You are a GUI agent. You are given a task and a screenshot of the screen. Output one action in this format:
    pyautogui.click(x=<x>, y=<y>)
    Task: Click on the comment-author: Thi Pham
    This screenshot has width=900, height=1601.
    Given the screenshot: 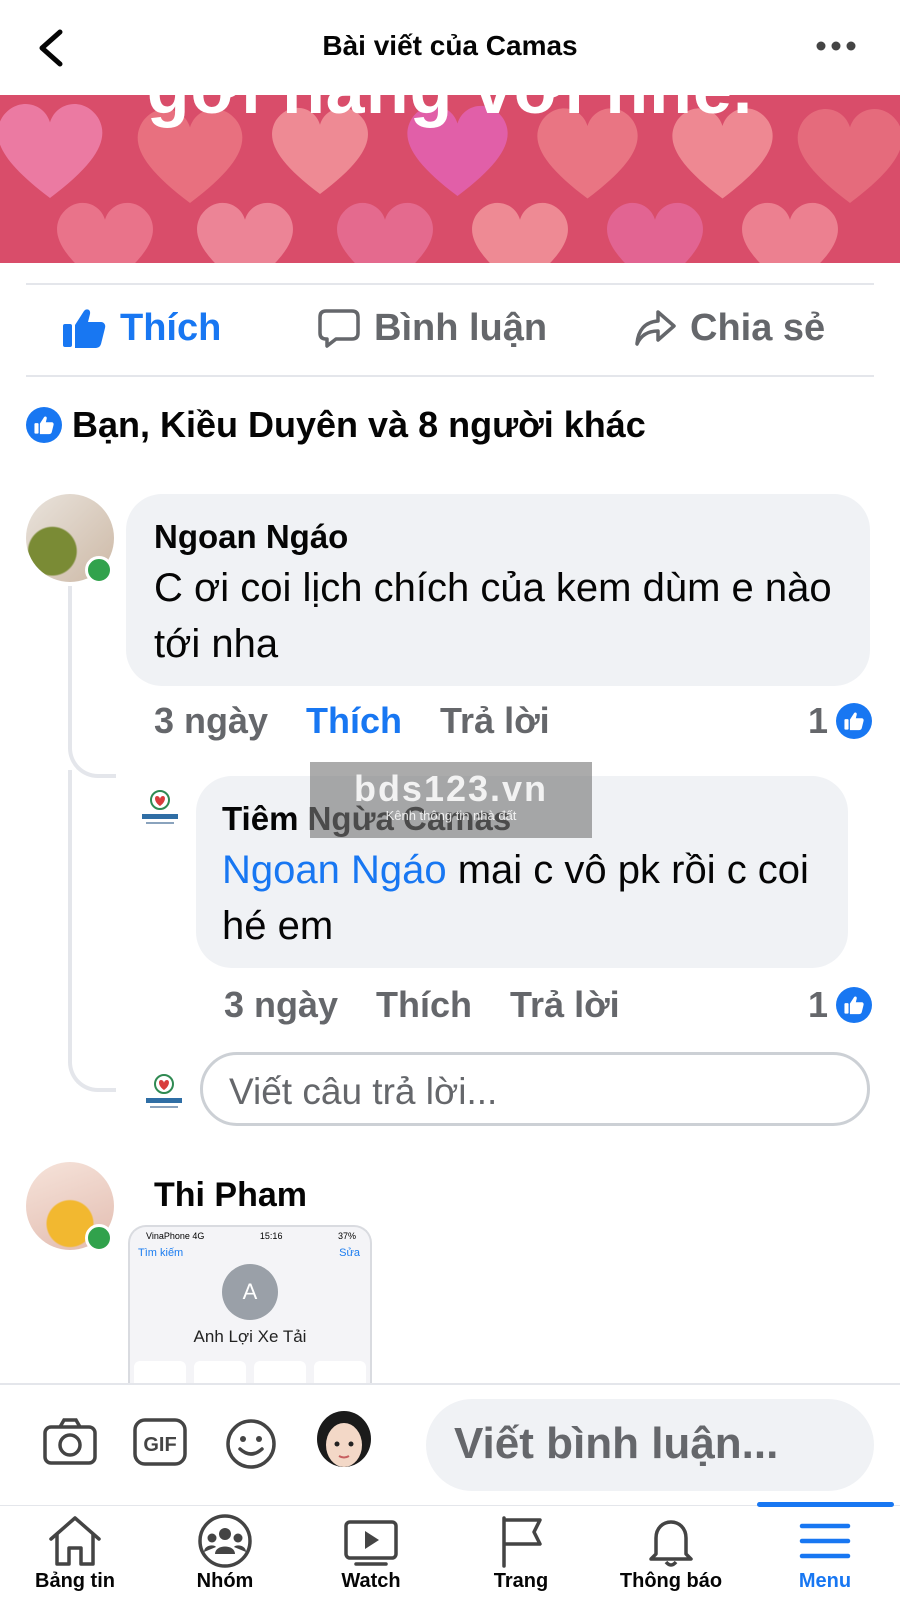 What is the action you would take?
    pyautogui.click(x=230, y=1195)
    